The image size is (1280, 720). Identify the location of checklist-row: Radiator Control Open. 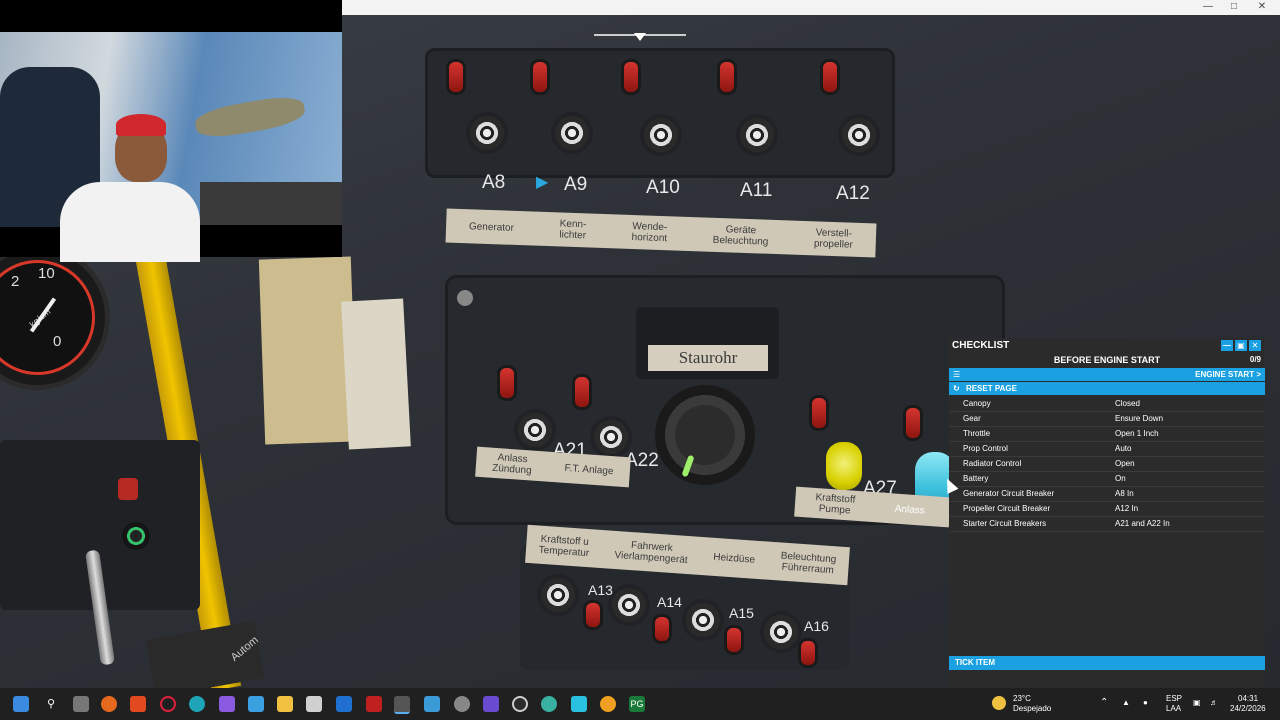
(1107, 464).